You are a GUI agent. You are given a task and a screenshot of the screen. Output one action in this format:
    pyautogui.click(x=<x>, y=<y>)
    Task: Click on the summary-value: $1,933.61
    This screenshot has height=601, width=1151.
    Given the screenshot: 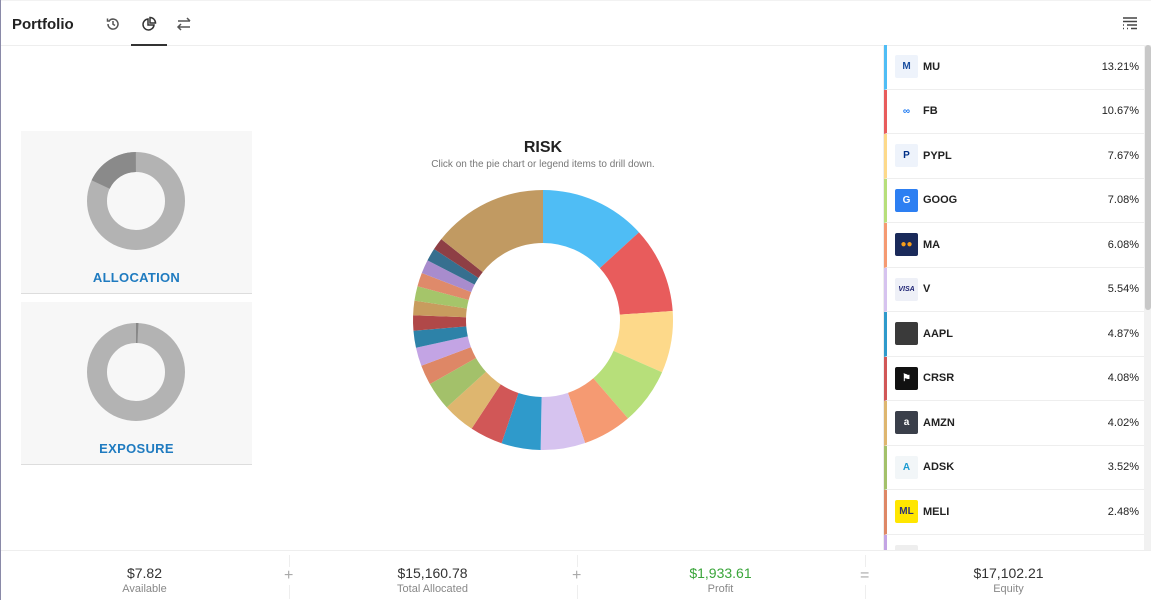 What is the action you would take?
    pyautogui.click(x=720, y=573)
    